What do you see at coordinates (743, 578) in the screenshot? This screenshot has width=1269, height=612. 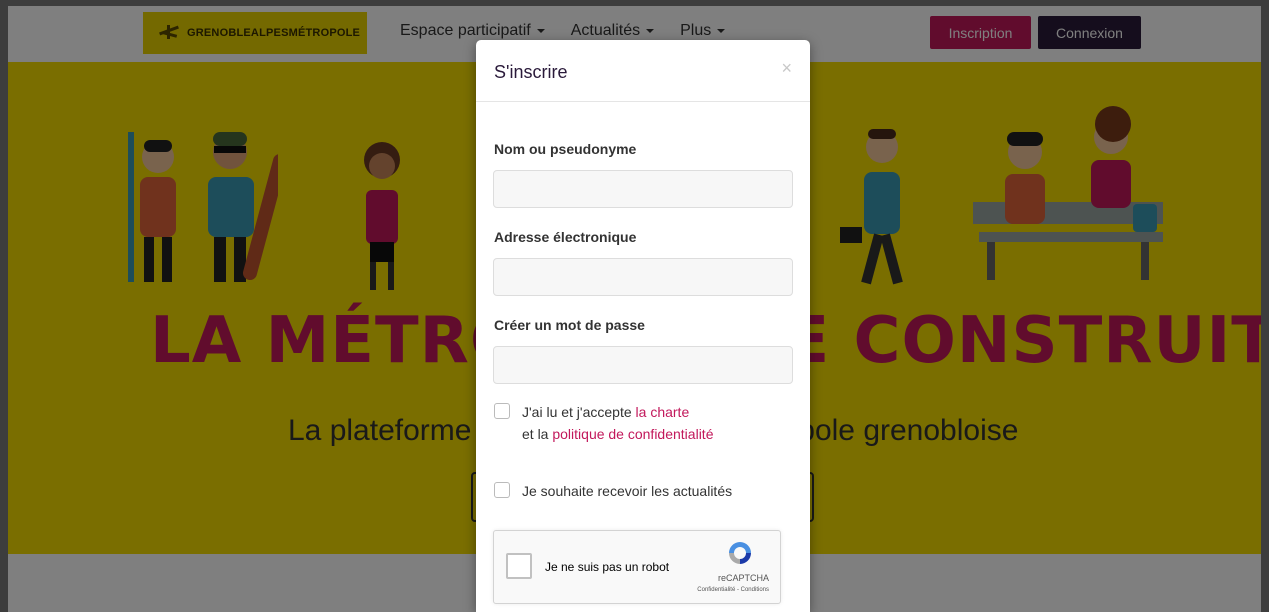 I see `recaptcha-brand: reCAPTCHA` at bounding box center [743, 578].